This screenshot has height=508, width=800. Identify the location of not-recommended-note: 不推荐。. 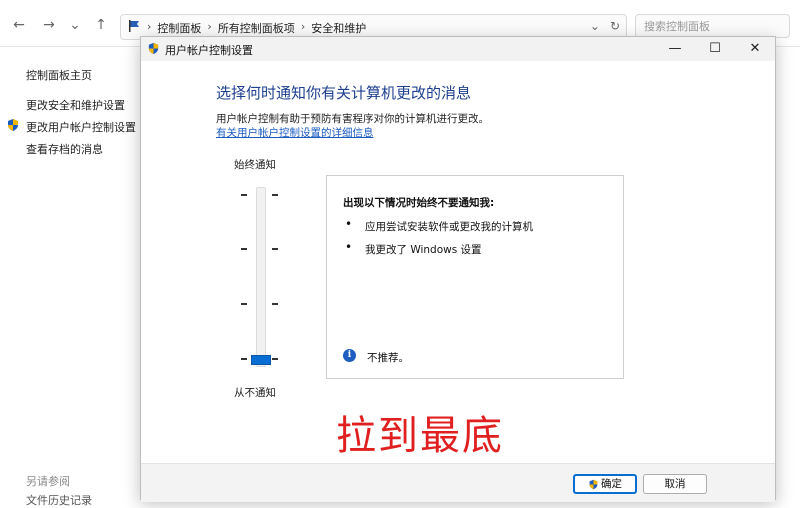
(388, 358).